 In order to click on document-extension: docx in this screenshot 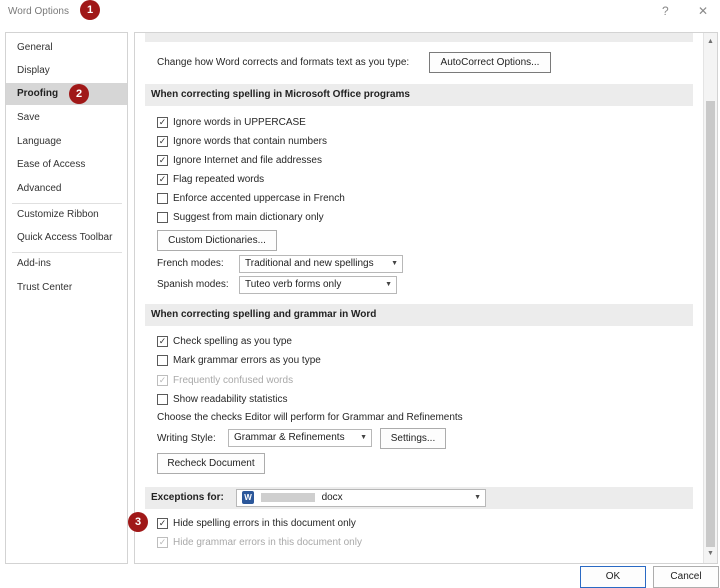, I will do `click(332, 497)`.